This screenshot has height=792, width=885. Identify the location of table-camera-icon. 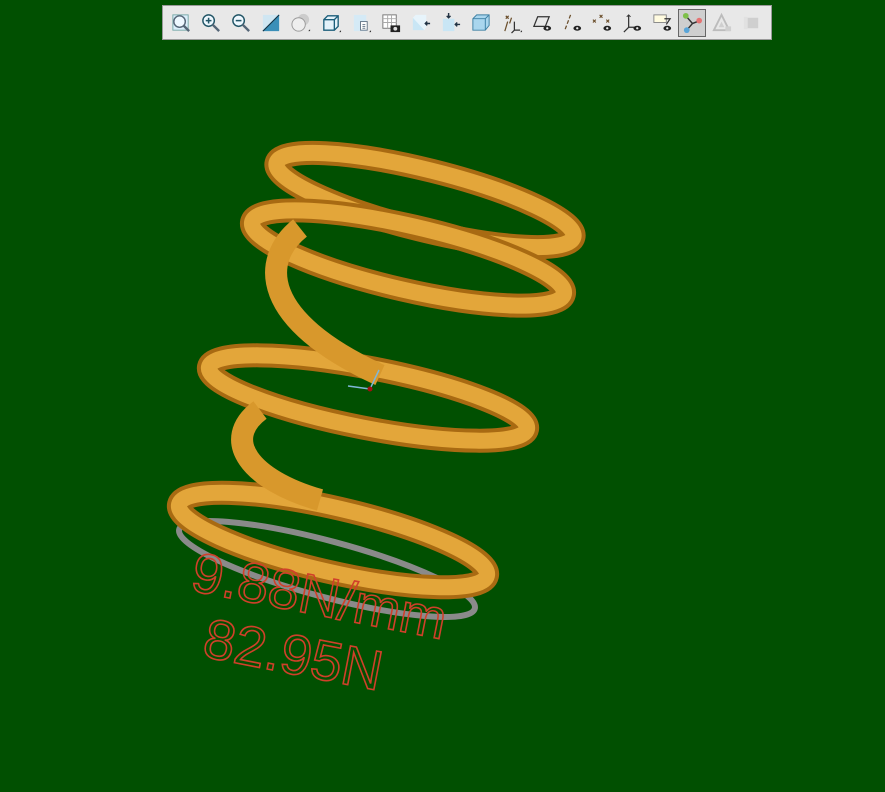
(391, 23).